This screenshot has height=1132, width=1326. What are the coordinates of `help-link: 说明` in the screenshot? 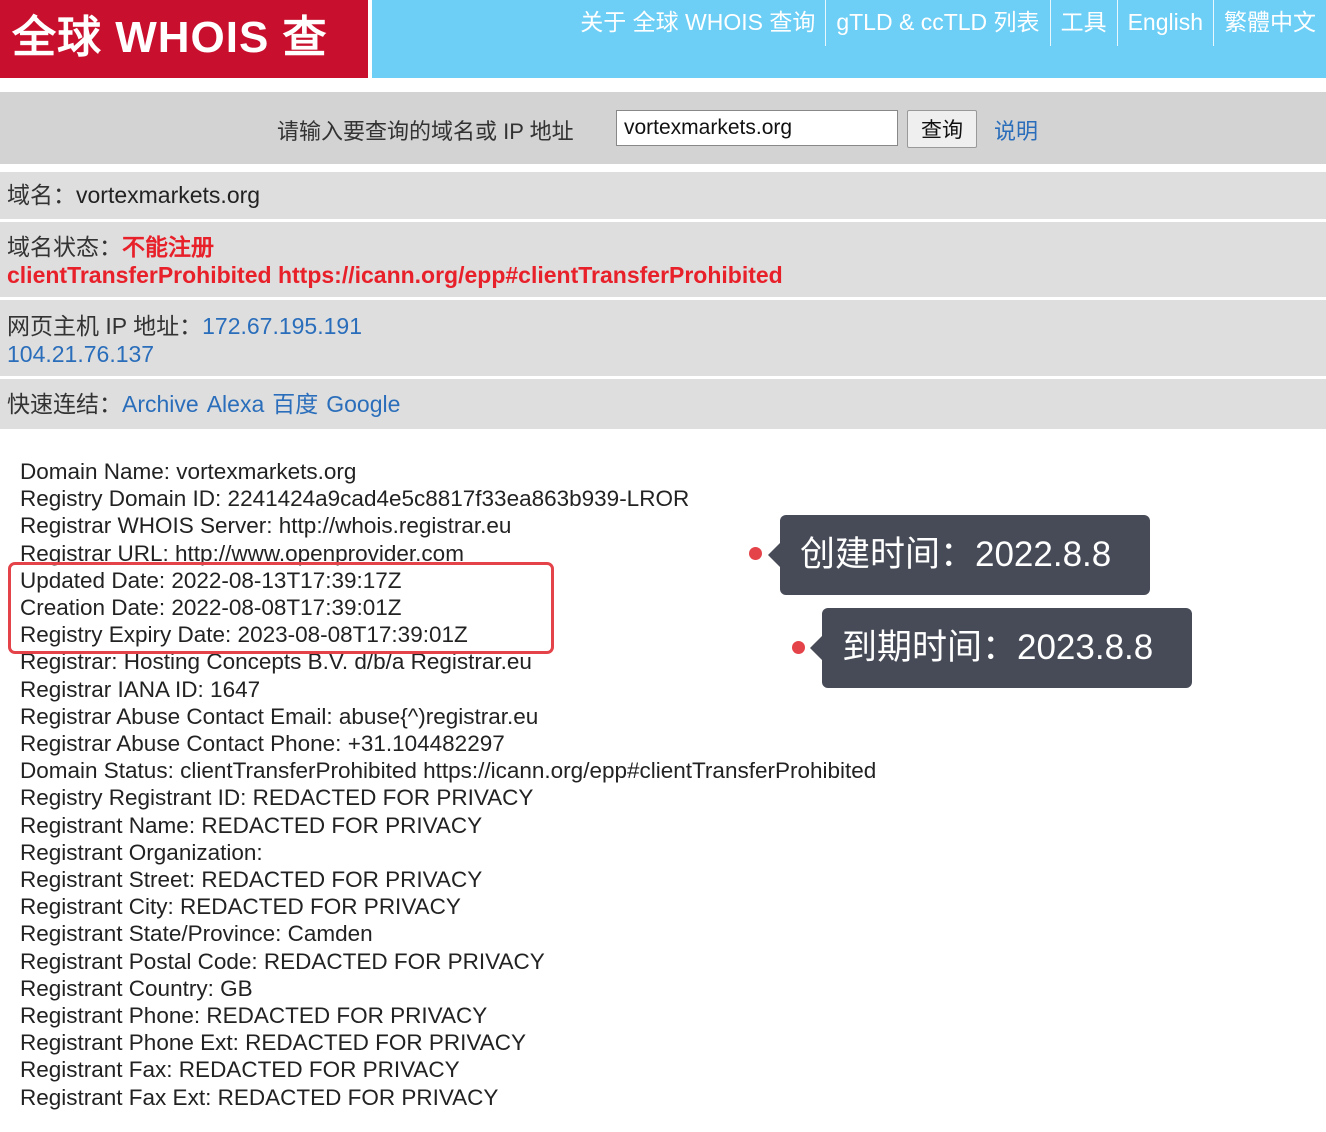 It's located at (1016, 130).